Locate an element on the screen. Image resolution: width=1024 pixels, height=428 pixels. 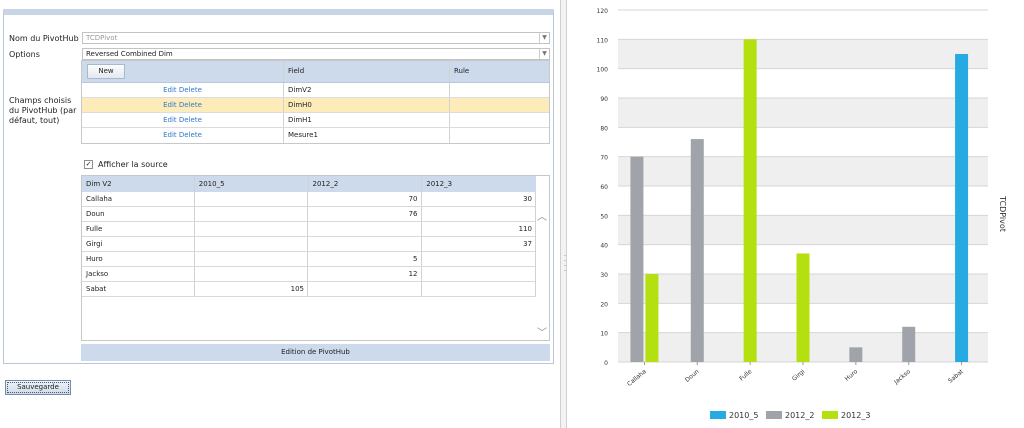
bar-2012_2-Huro is located at coordinates (856, 354).